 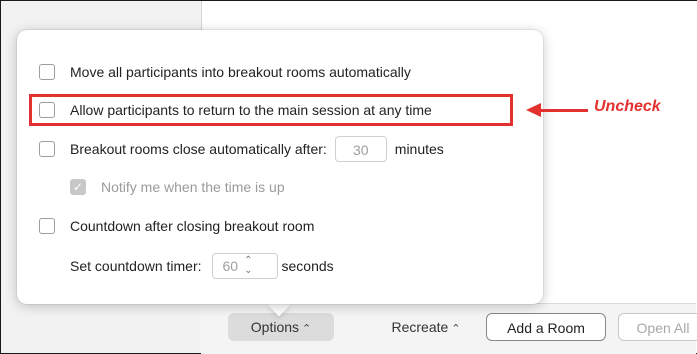 I want to click on annotation-arrow-head, so click(x=533, y=110).